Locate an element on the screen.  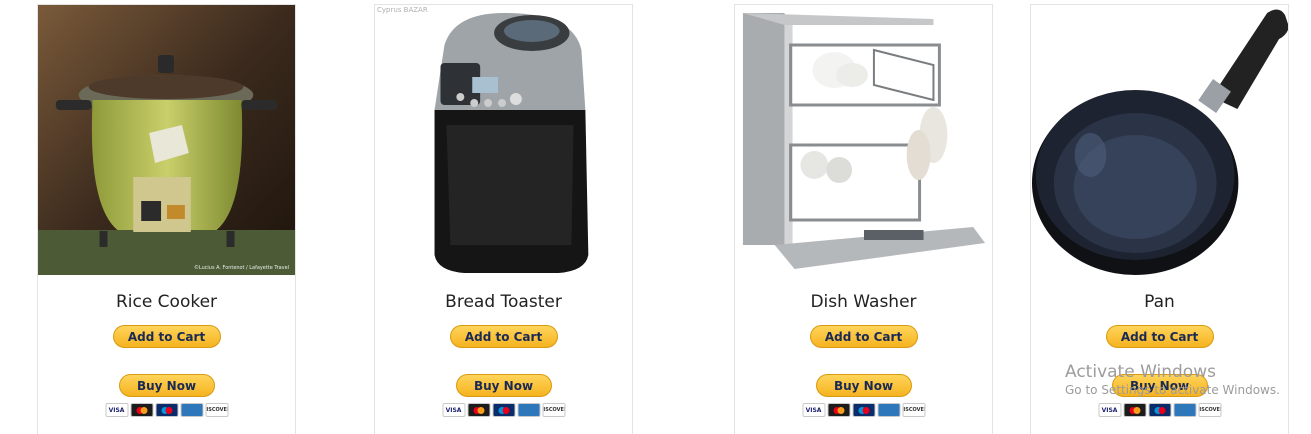
dish-washer-image is located at coordinates (863, 140).